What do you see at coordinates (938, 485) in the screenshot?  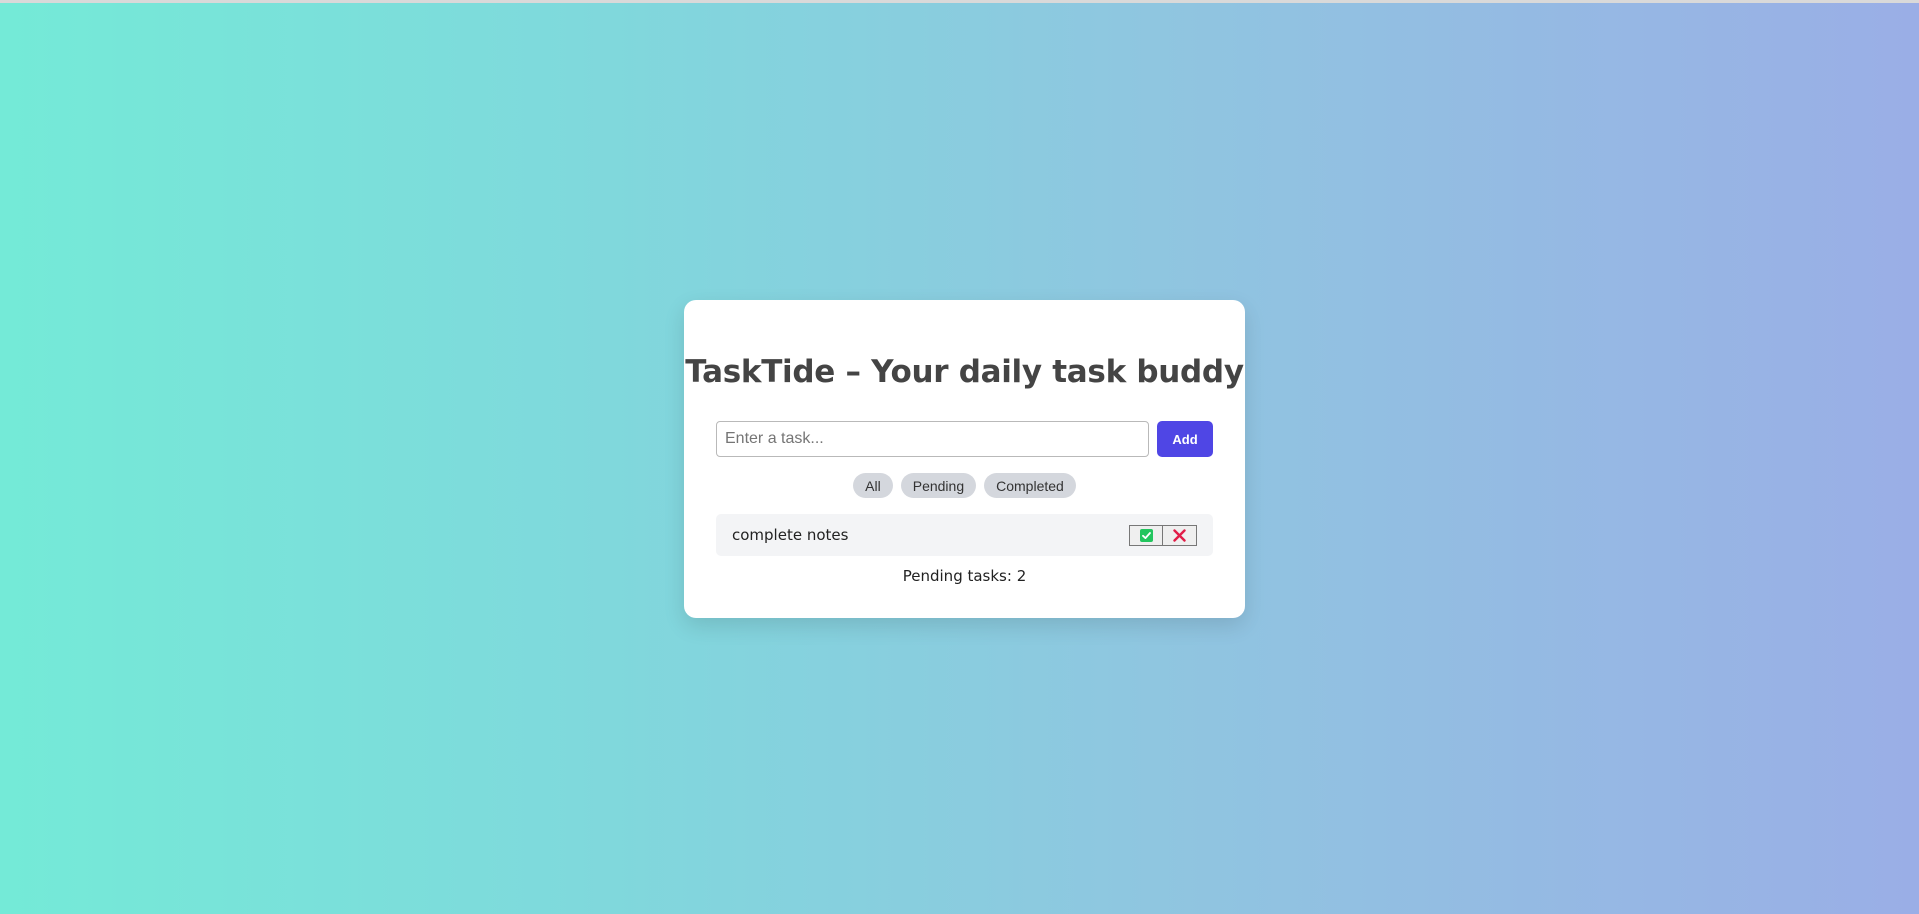 I see `filter-pending-button: Pending` at bounding box center [938, 485].